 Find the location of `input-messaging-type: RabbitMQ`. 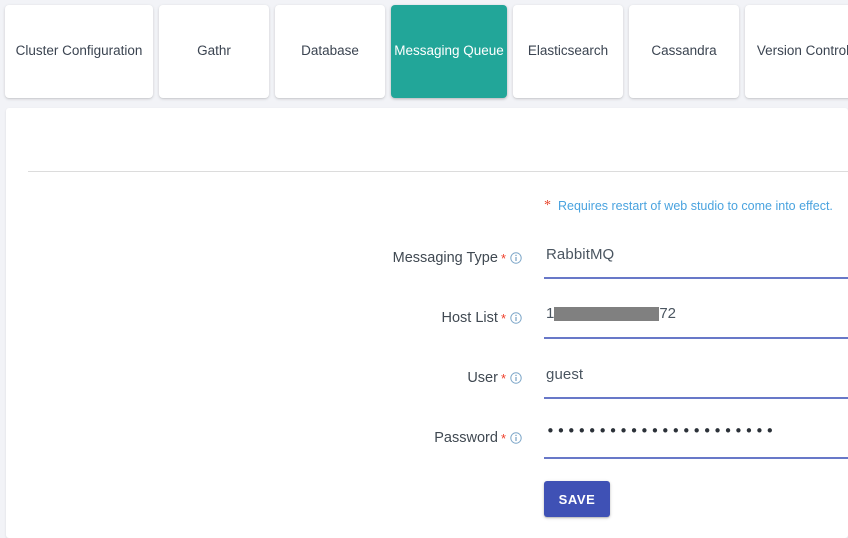

input-messaging-type: RabbitMQ is located at coordinates (696, 254).